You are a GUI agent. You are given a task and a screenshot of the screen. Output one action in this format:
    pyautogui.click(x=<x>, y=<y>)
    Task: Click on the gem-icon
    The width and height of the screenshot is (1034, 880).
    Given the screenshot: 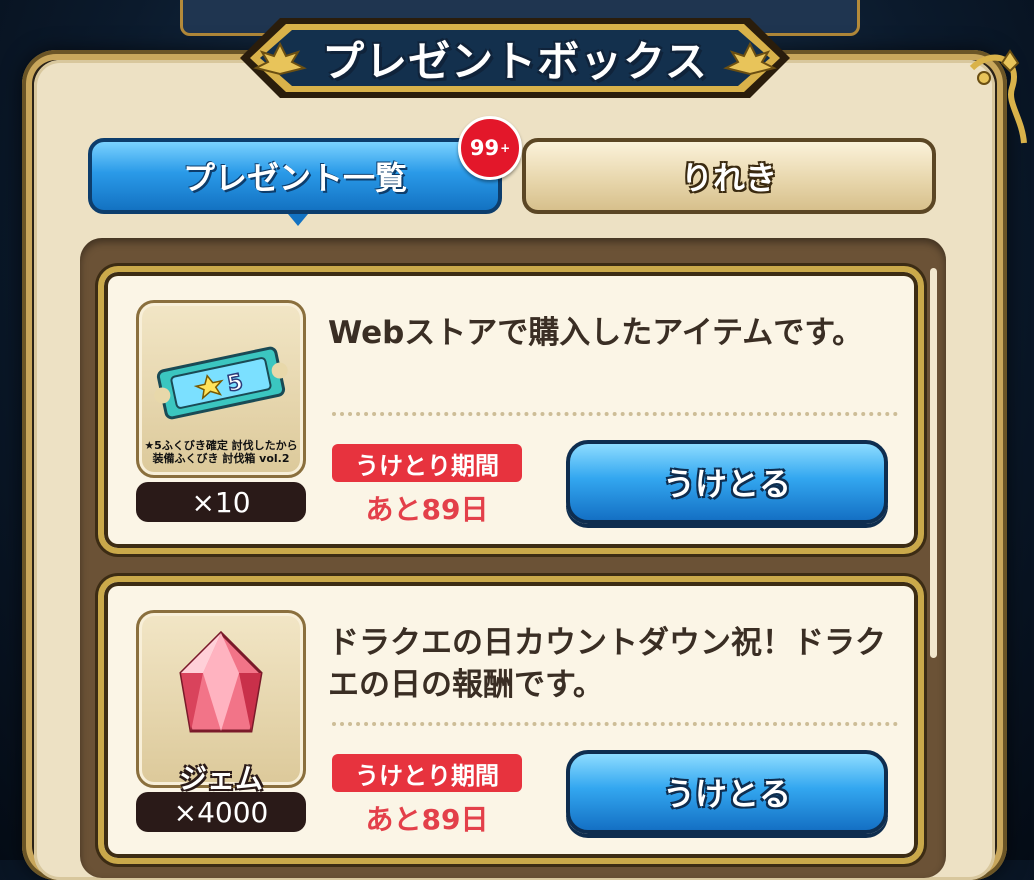 What is the action you would take?
    pyautogui.click(x=221, y=681)
    